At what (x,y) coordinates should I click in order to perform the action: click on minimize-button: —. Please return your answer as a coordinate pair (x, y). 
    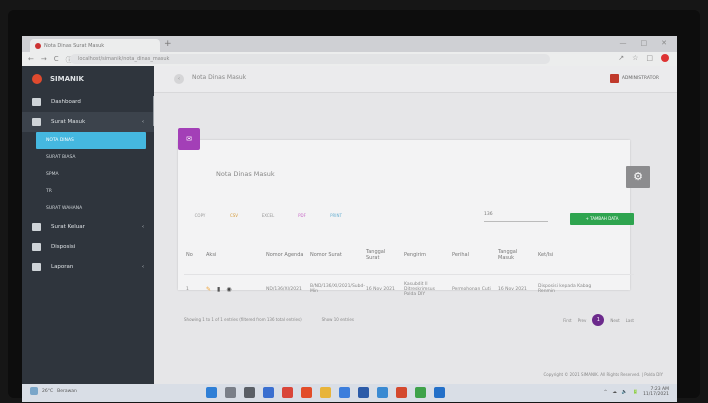
    Looking at the image, I should click on (623, 43).